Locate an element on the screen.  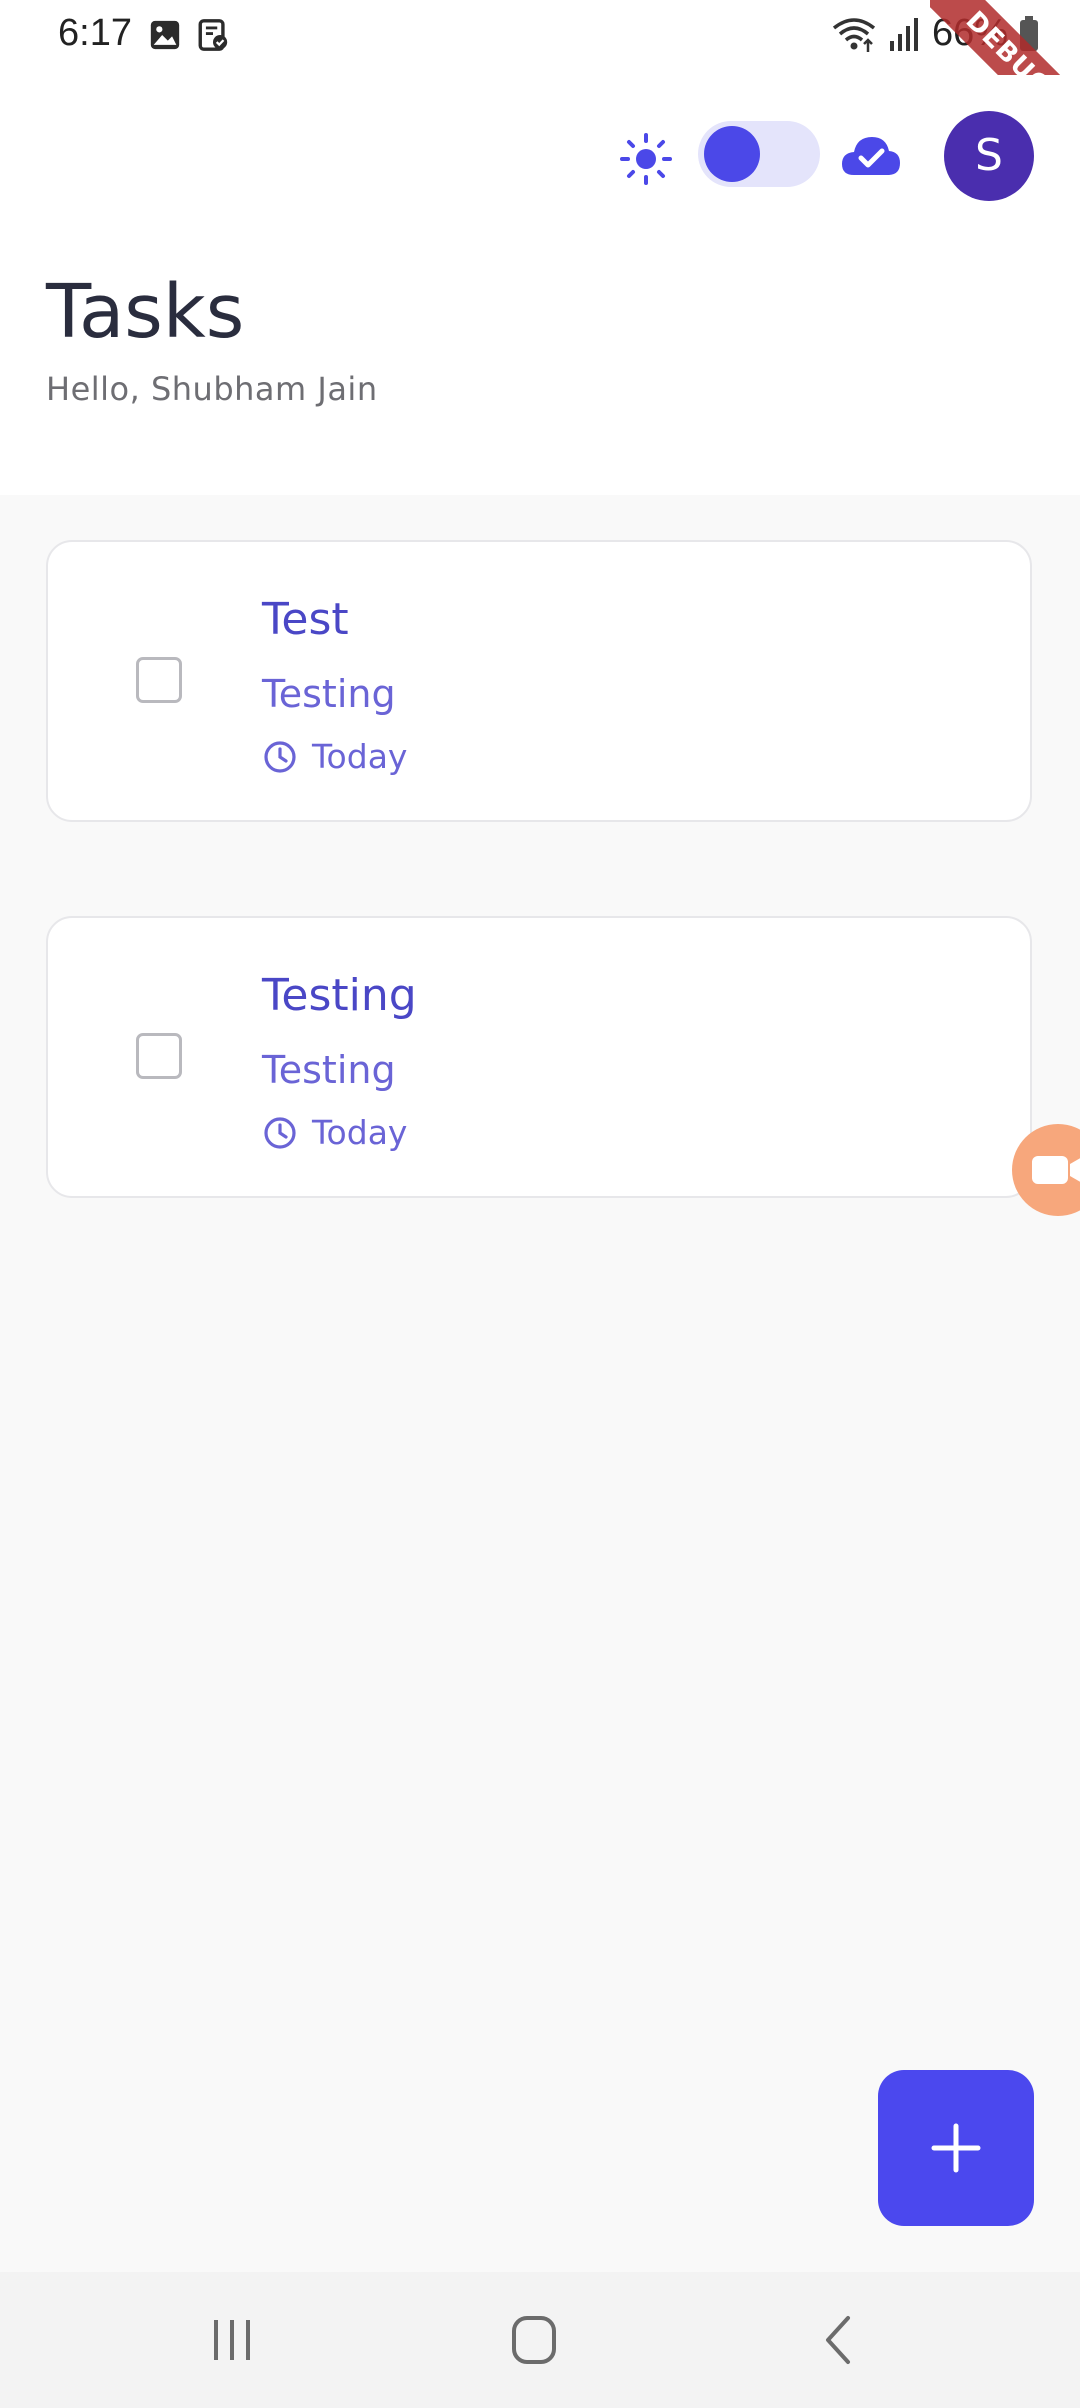
theme-toggle is located at coordinates (759, 154).